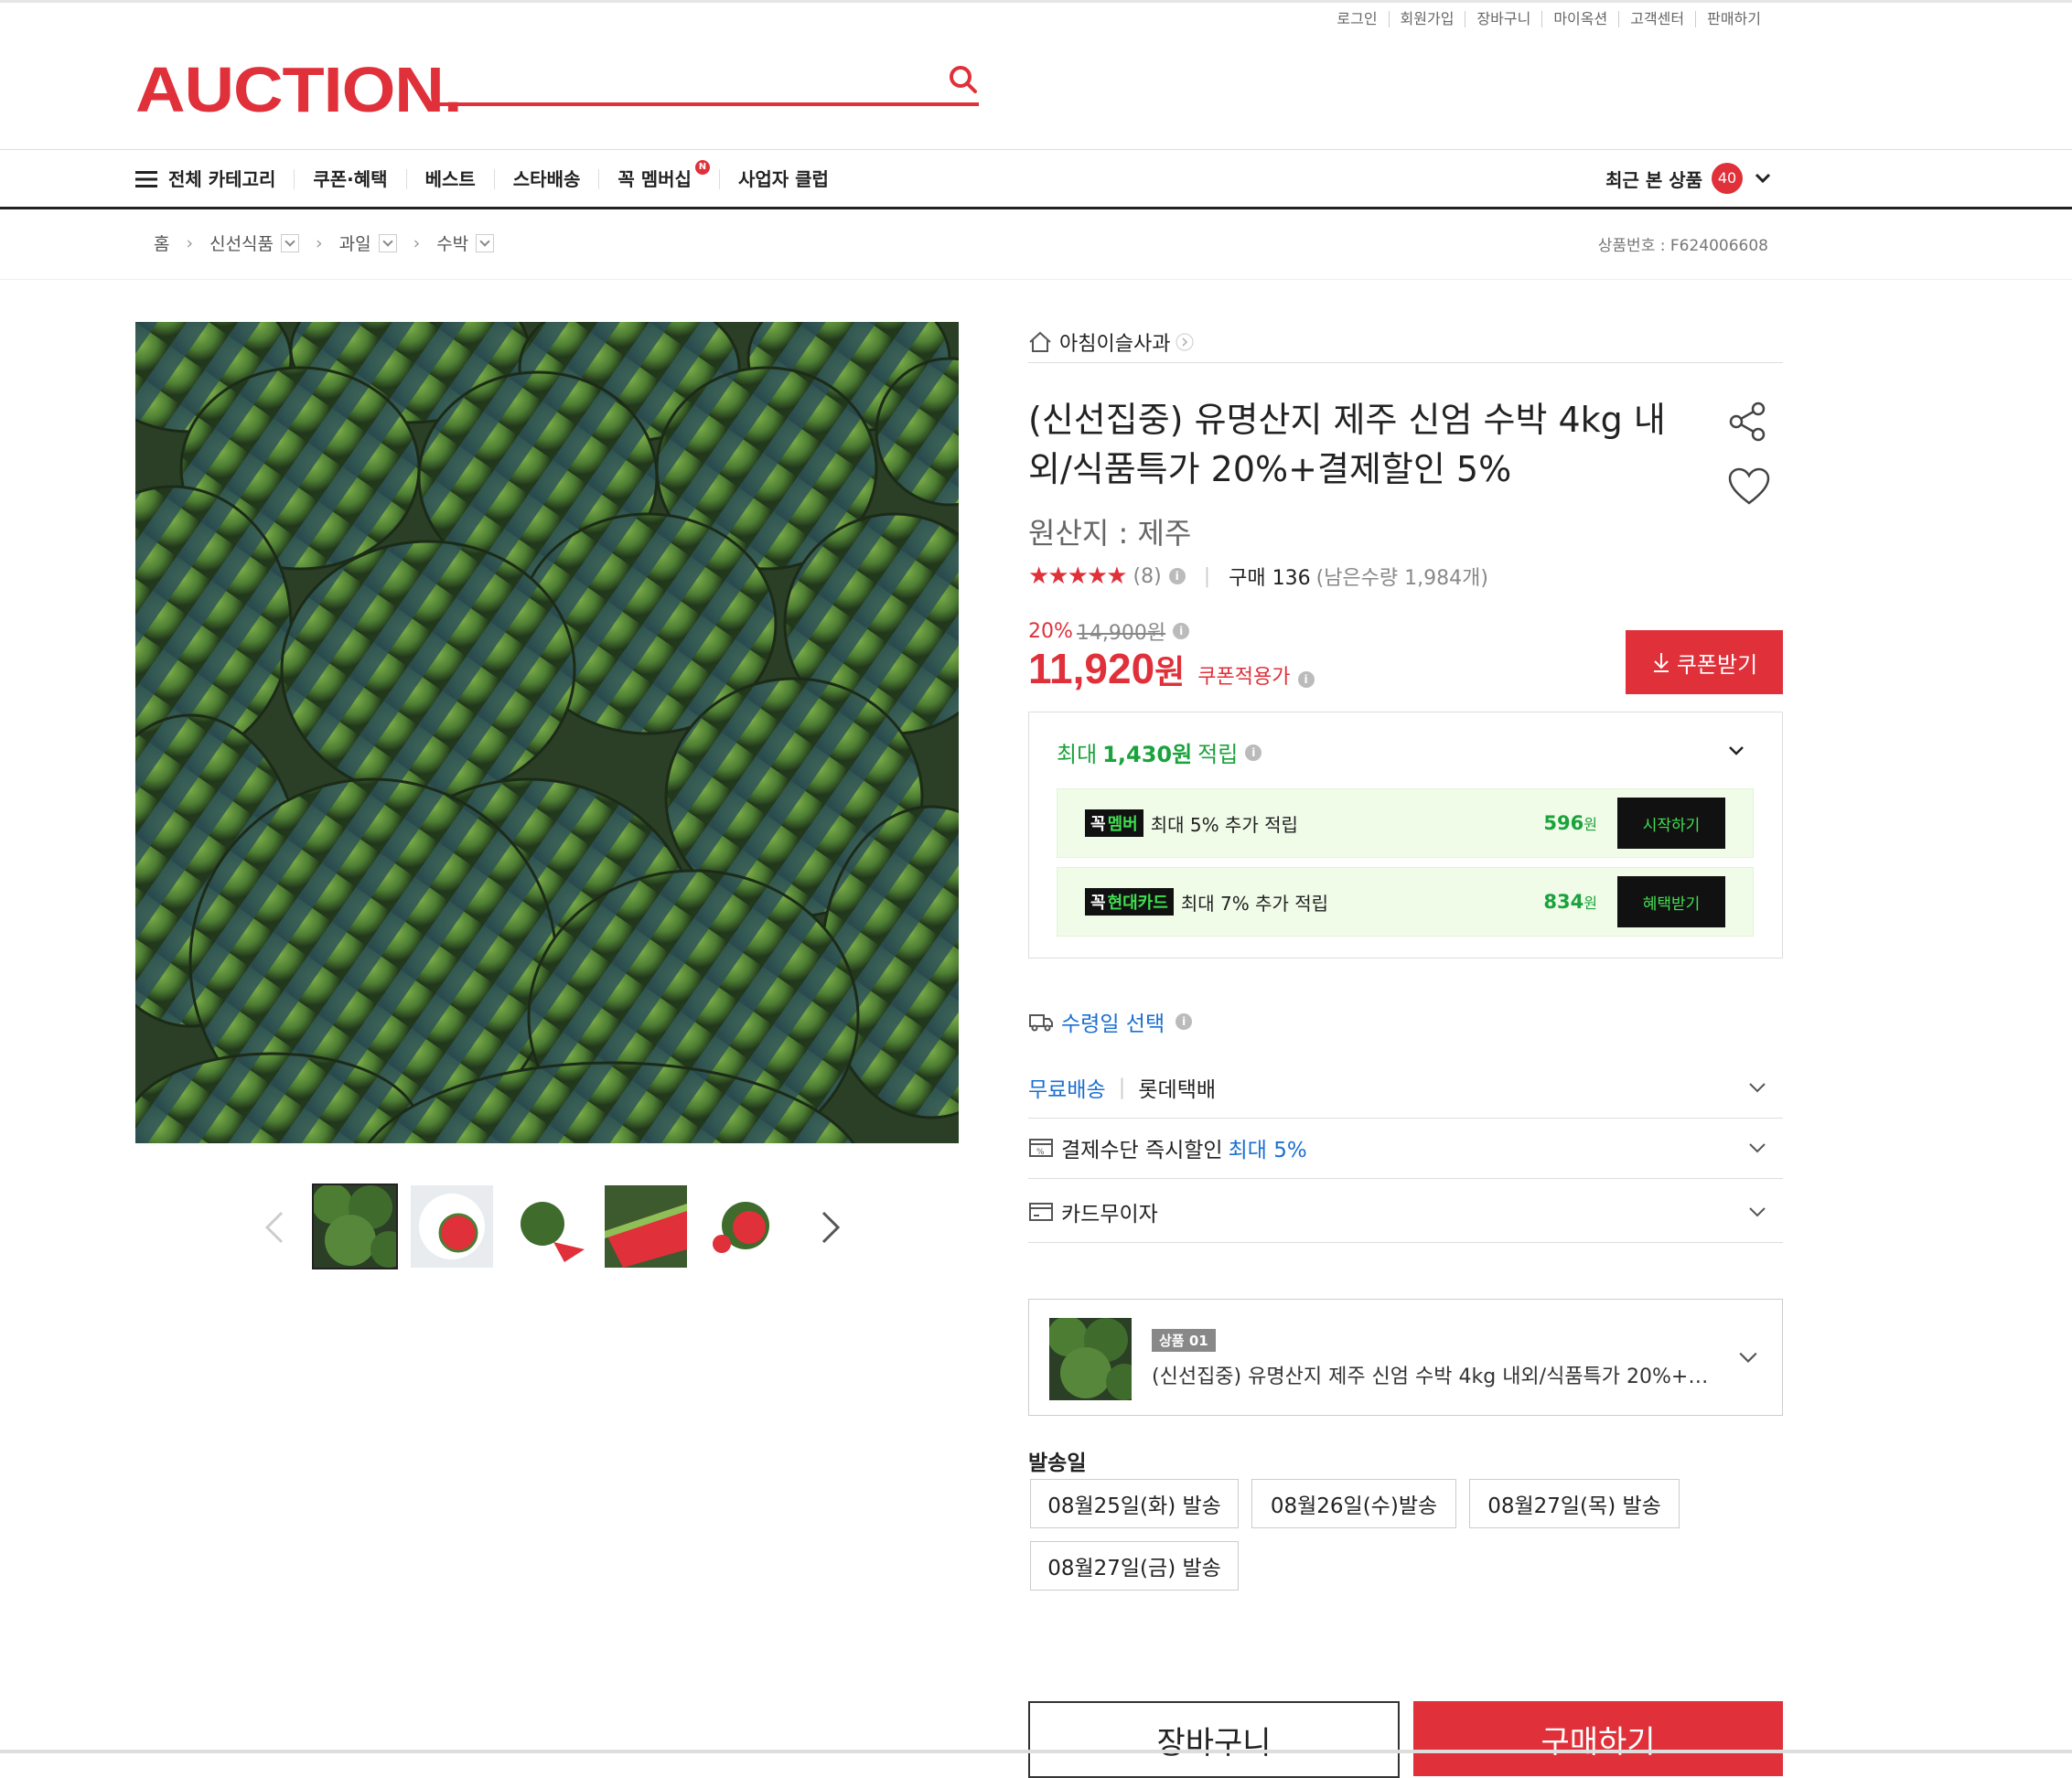  I want to click on nav-coupon: 쿠폰·혜택, so click(349, 179).